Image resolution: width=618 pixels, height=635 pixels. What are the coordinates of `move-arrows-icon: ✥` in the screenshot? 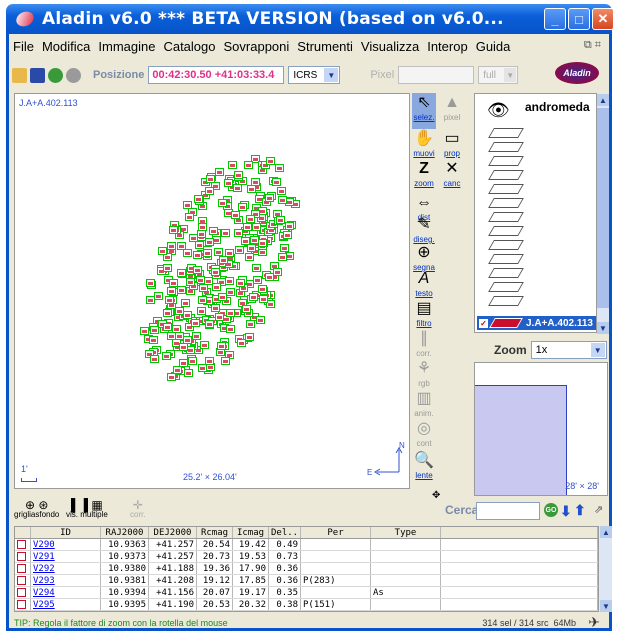 It's located at (436, 495).